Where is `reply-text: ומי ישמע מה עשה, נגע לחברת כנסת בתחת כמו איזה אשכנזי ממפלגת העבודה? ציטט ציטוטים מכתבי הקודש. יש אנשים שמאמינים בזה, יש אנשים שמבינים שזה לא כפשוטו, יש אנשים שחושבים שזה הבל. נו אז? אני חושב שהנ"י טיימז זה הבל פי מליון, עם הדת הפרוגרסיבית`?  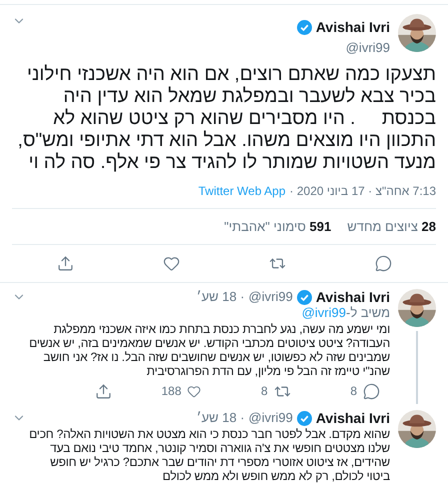
reply-text: ומי ישמע מה עשה, נגע לחברת כנסת בתחת כמו איזה אשכנזי ממפלגת העבודה? ציטט ציטוטים מכתבי הקודש. יש אנשים שמאמינים בזה, יש אנשים שמבינים שזה לא כפשוטו, יש אנשים שחושבים שזה הבל. נו אז? אני חושב שהנ"י טיימז זה הבל פי מליון, עם הדת הפרוגרסיבית is located at coordinates (209, 350).